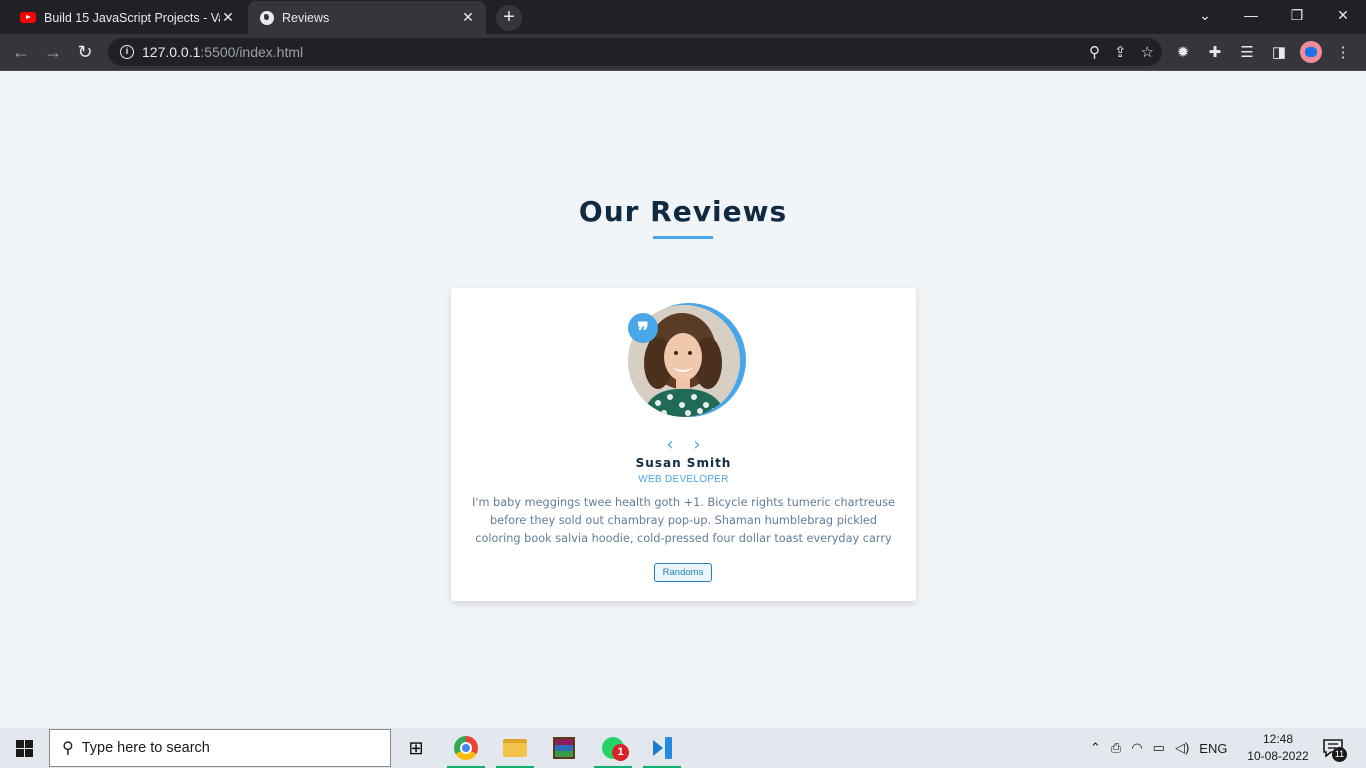 The width and height of the screenshot is (1366, 768). I want to click on tab-reviews: Reviews ✕, so click(367, 17).